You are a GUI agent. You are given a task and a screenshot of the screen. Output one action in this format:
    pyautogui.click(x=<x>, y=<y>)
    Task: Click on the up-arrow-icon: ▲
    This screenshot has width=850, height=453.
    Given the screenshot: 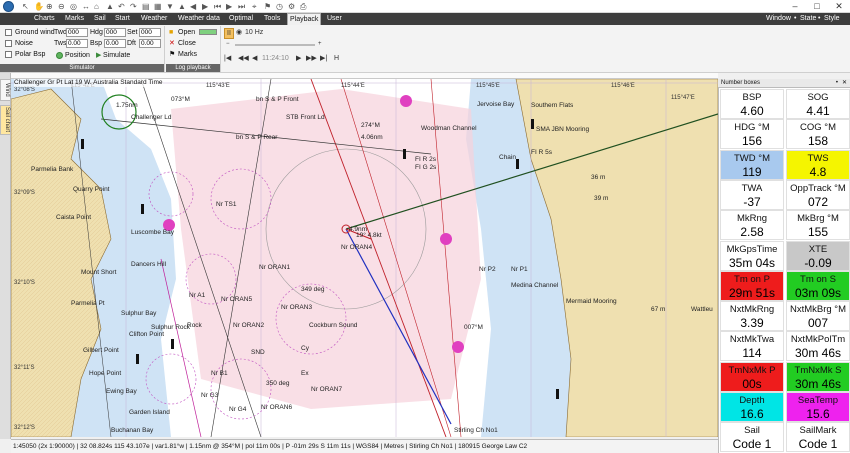 What is the action you would take?
    pyautogui.click(x=182, y=6)
    